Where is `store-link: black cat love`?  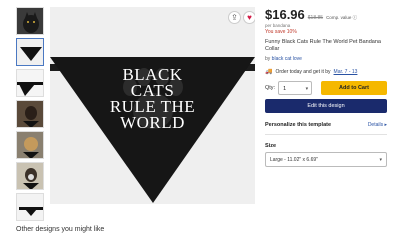
store-link: black cat love is located at coordinates (287, 59).